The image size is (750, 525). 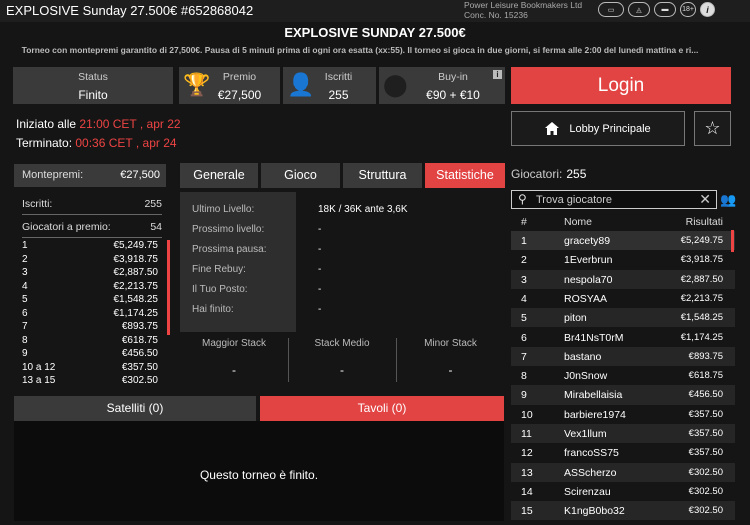 I want to click on table-row: 14 Scirenzau €302.50, so click(x=623, y=491).